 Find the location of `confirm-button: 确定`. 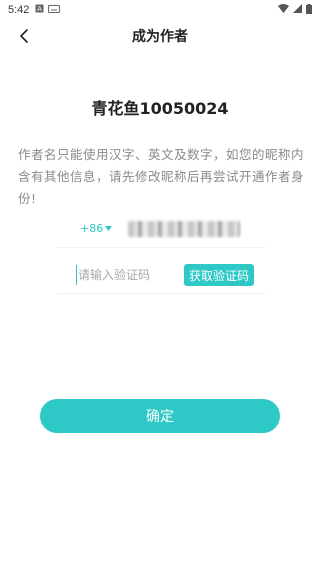

confirm-button: 确定 is located at coordinates (160, 416).